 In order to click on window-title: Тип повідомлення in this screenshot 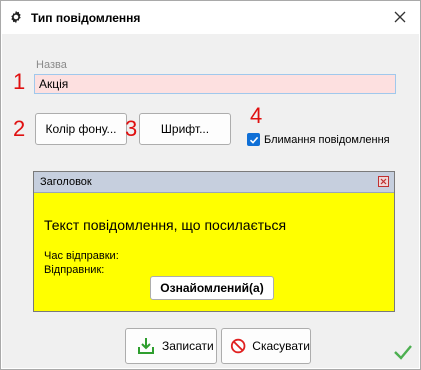, I will do `click(86, 18)`.